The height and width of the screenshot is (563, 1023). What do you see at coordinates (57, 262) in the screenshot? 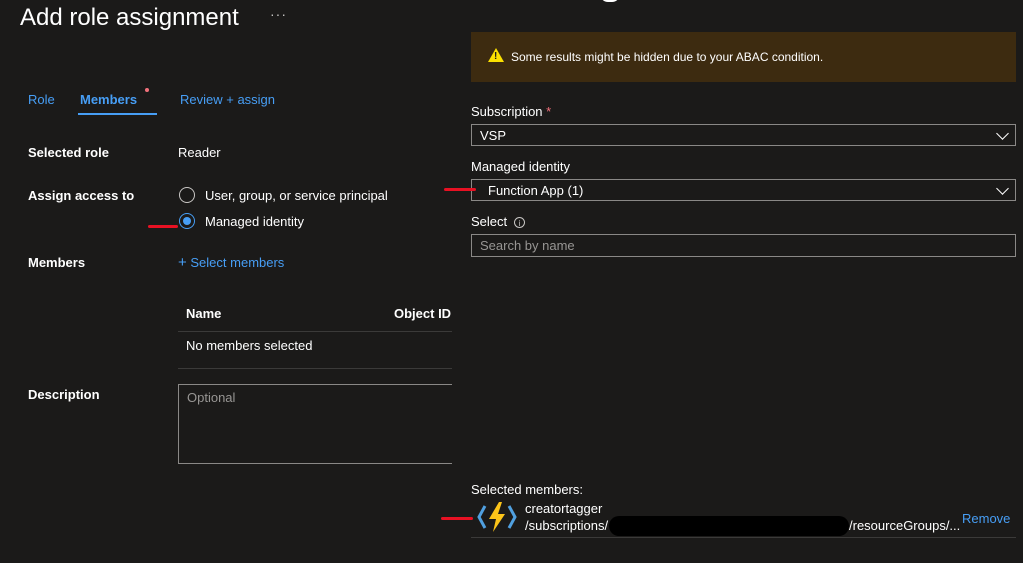
I see `members-label: Members` at bounding box center [57, 262].